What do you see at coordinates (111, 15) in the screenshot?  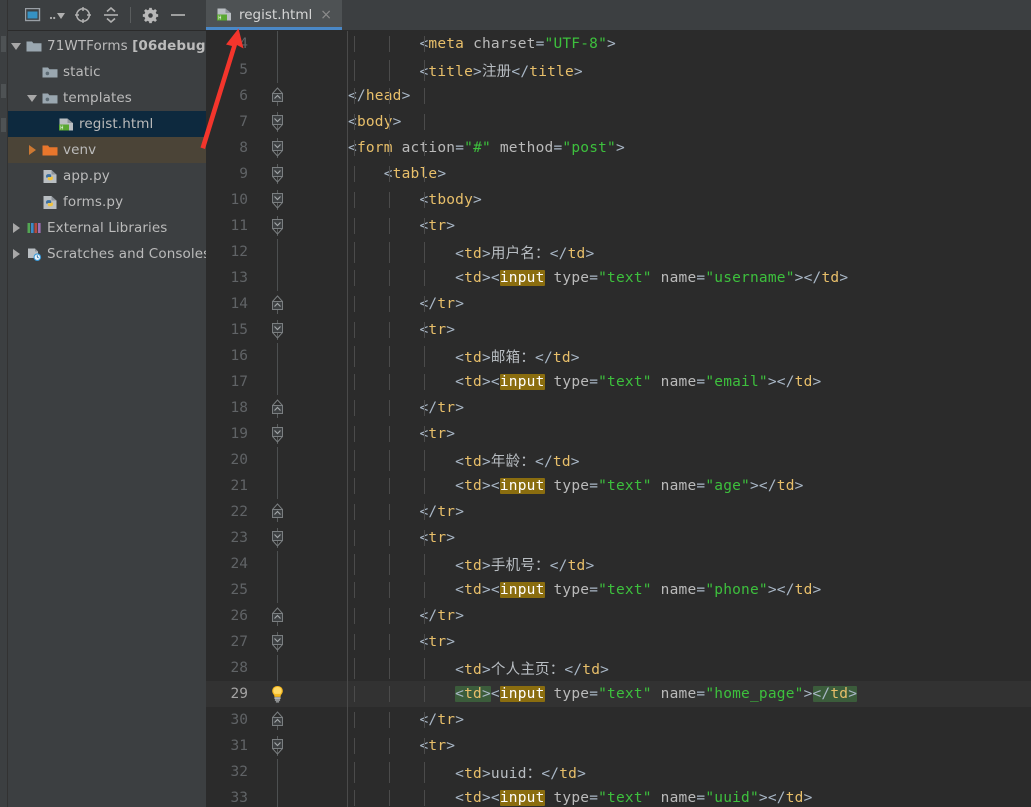 I see `collapse-all-icon` at bounding box center [111, 15].